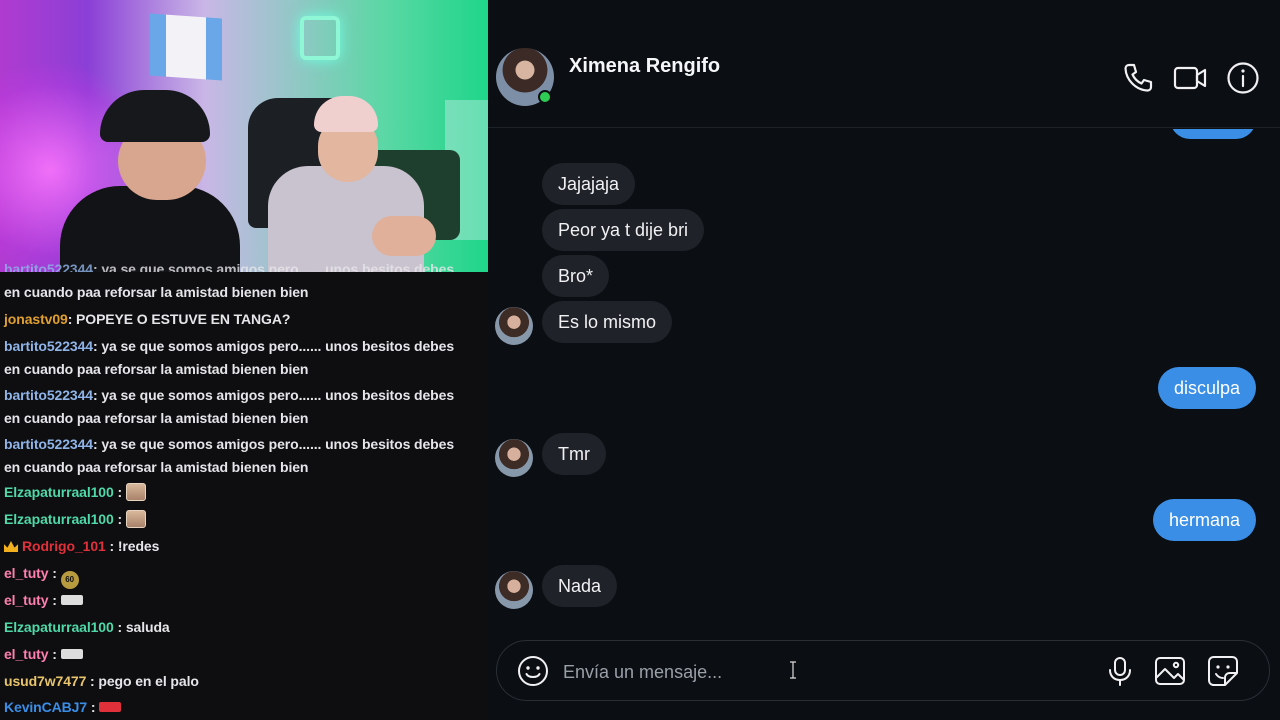  Describe the element at coordinates (179, 319) in the screenshot. I see `chat-text: : POPEYE O ESTUVE EN TANGA?` at that location.